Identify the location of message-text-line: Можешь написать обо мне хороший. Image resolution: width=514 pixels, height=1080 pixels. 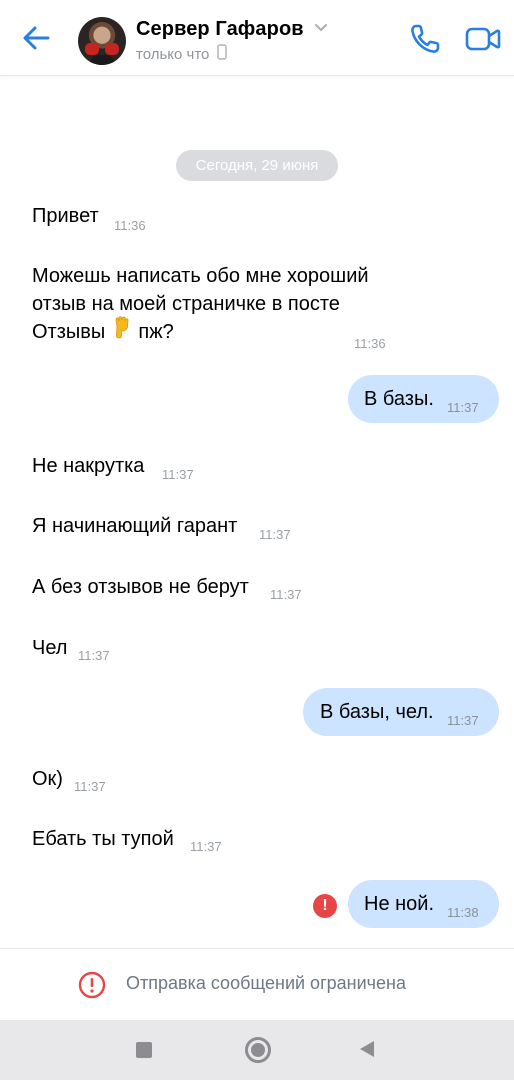
(200, 276).